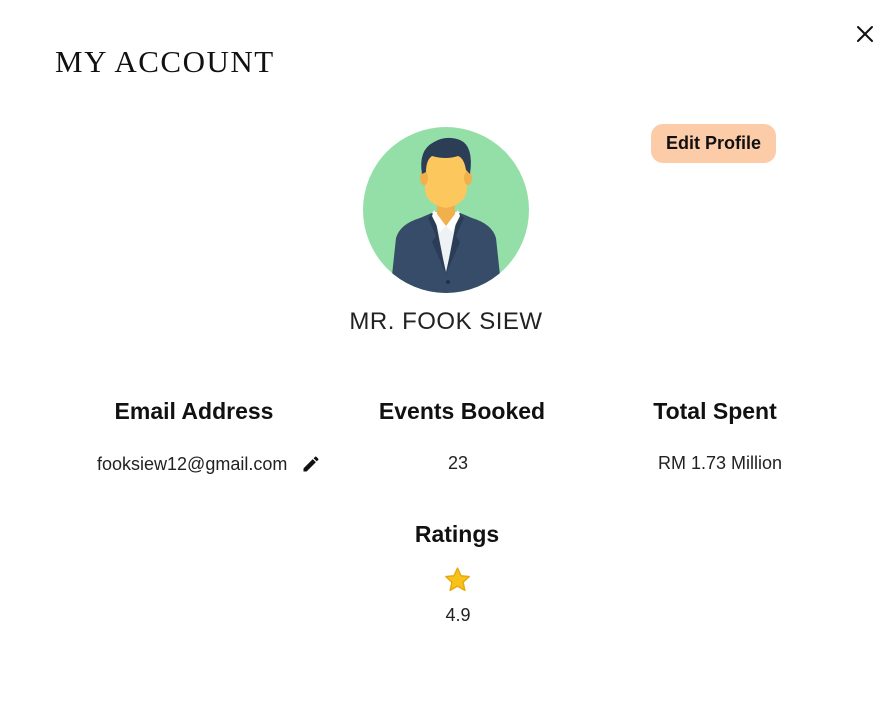 This screenshot has width=890, height=718. Describe the element at coordinates (865, 34) in the screenshot. I see `close-icon` at that location.